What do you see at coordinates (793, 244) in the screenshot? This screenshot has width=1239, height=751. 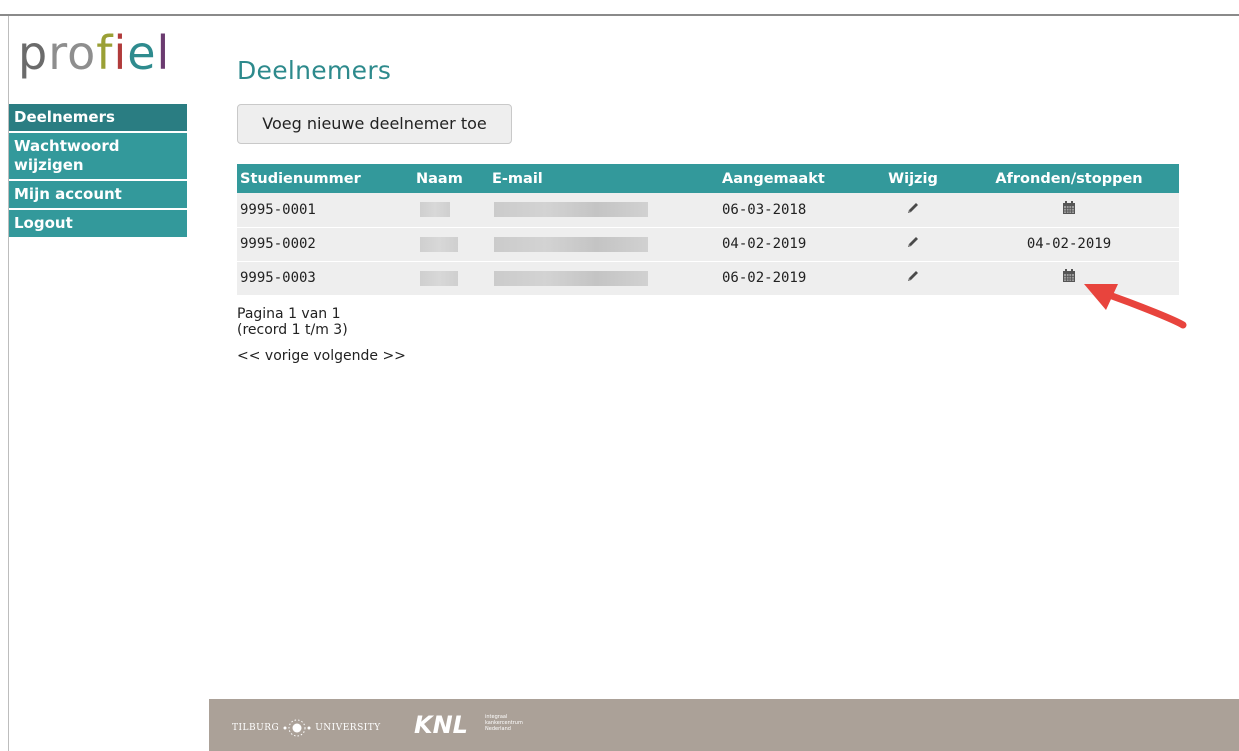 I see `cell-aangemaakt: 04-02-2019` at bounding box center [793, 244].